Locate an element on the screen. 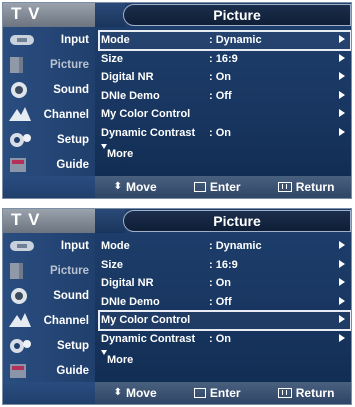 Image resolution: width=355 pixels, height=407 pixels. move-hint: ⬍ Move is located at coordinates (135, 187).